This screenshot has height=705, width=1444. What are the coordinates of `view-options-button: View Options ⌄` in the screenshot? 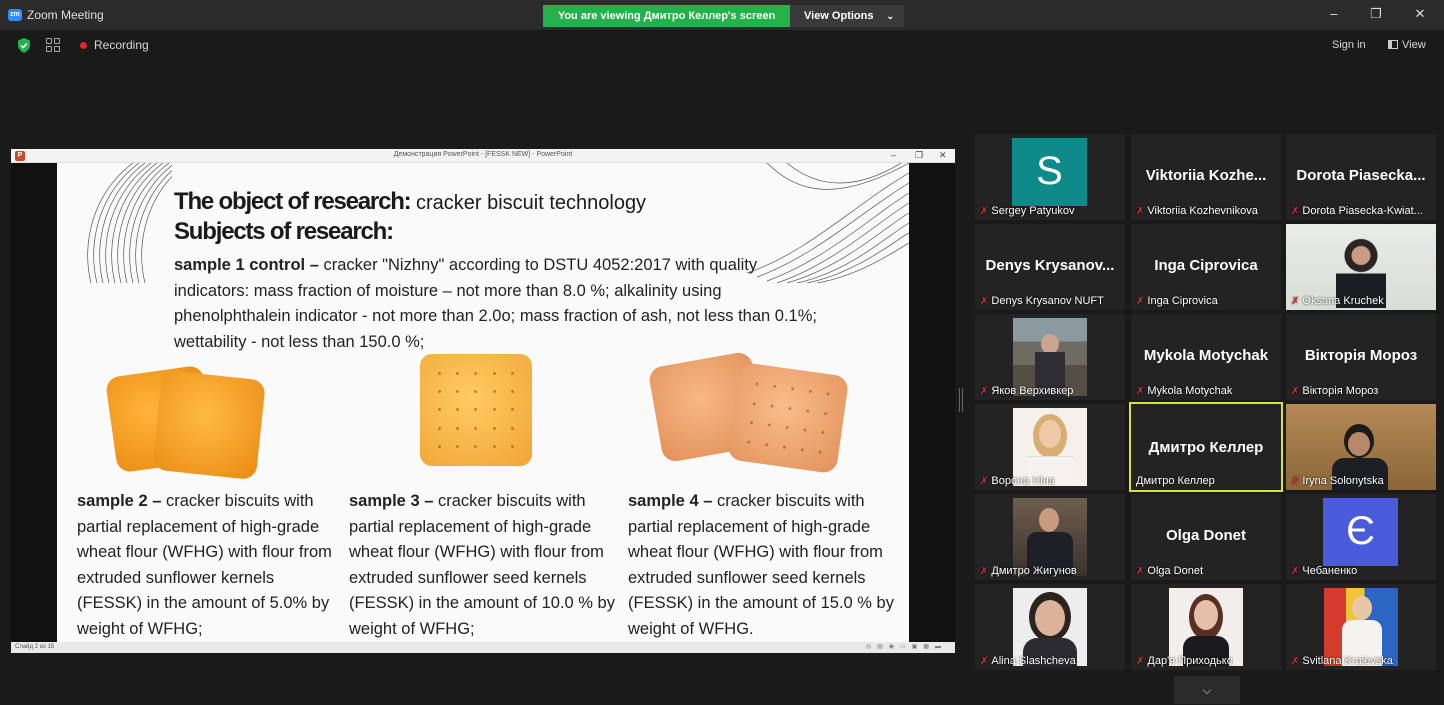 It's located at (847, 16).